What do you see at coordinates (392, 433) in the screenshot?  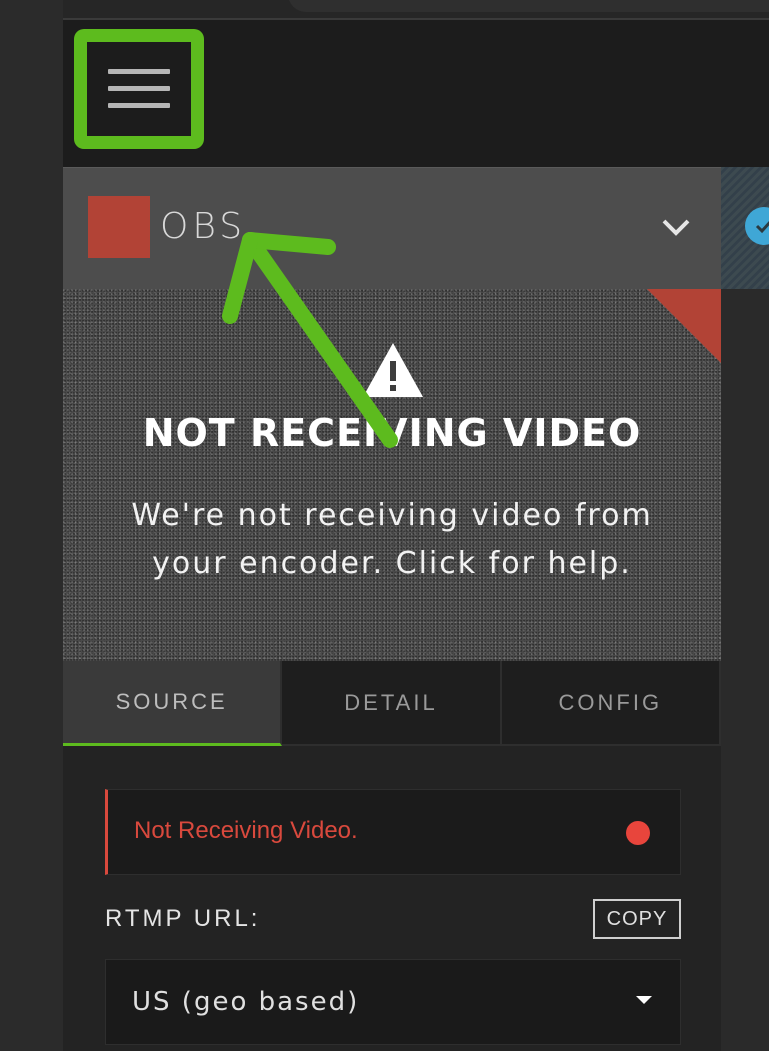 I see `video-status-title: NOT RECEIVING VIDEO` at bounding box center [392, 433].